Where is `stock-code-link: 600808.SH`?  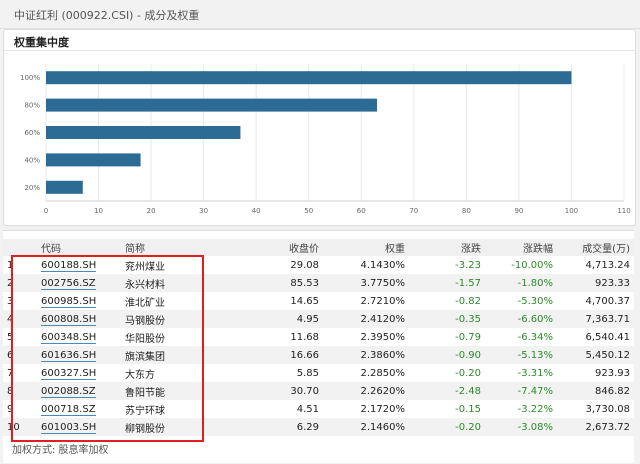 stock-code-link: 600808.SH is located at coordinates (69, 319).